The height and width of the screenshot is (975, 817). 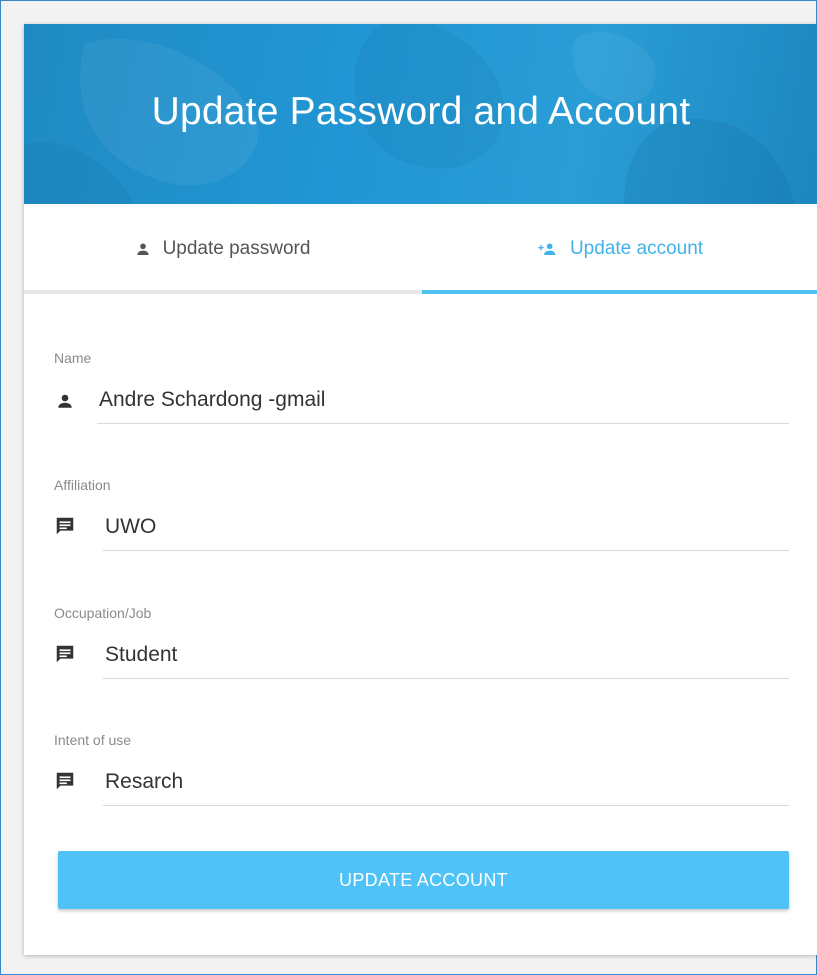 What do you see at coordinates (236, 248) in the screenshot?
I see `tab-update-password-label: Update password` at bounding box center [236, 248].